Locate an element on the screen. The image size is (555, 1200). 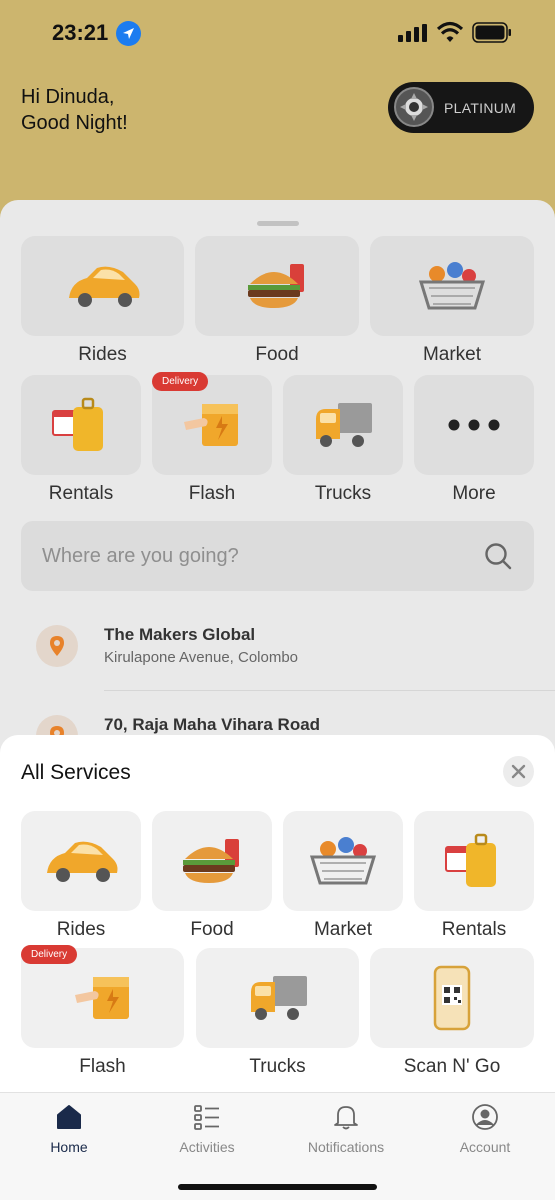
more-dots-icon is located at coordinates (474, 425).